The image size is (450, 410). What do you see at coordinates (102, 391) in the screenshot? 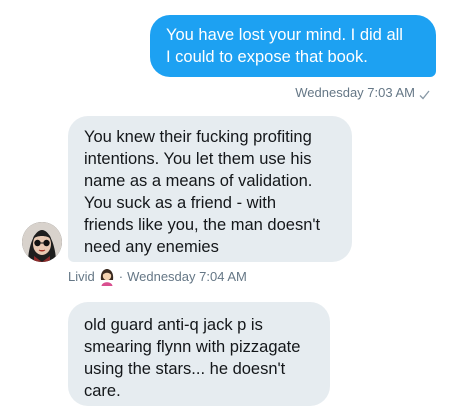
I see `message-line: care.` at bounding box center [102, 391].